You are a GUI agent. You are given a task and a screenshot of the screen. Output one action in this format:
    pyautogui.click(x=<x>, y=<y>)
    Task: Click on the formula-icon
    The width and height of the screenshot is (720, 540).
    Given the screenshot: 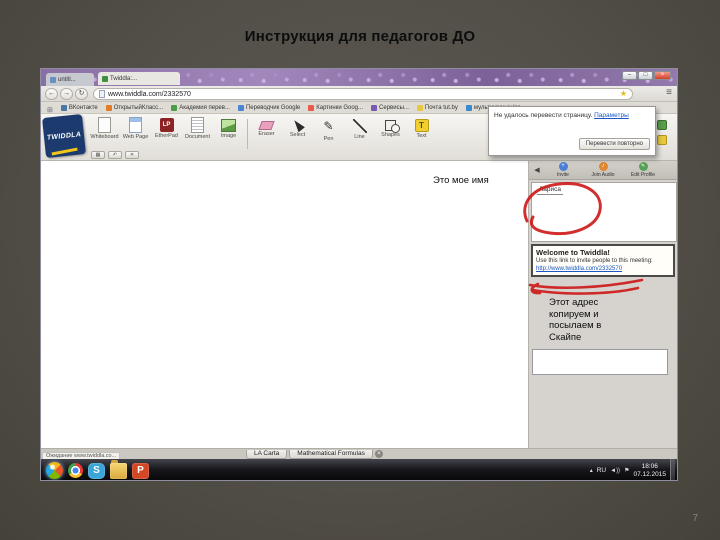 What is the action you would take?
    pyautogui.click(x=662, y=125)
    